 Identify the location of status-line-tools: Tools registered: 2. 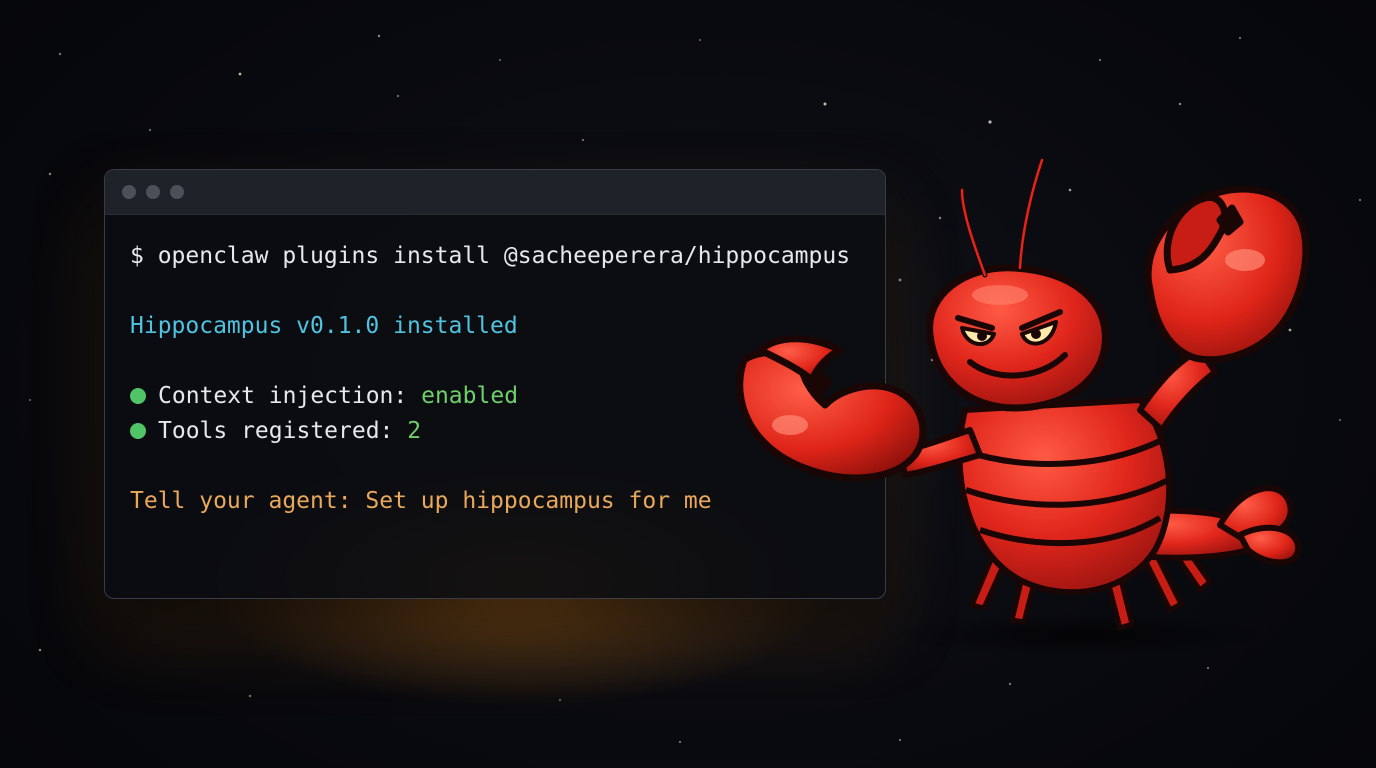
(275, 431).